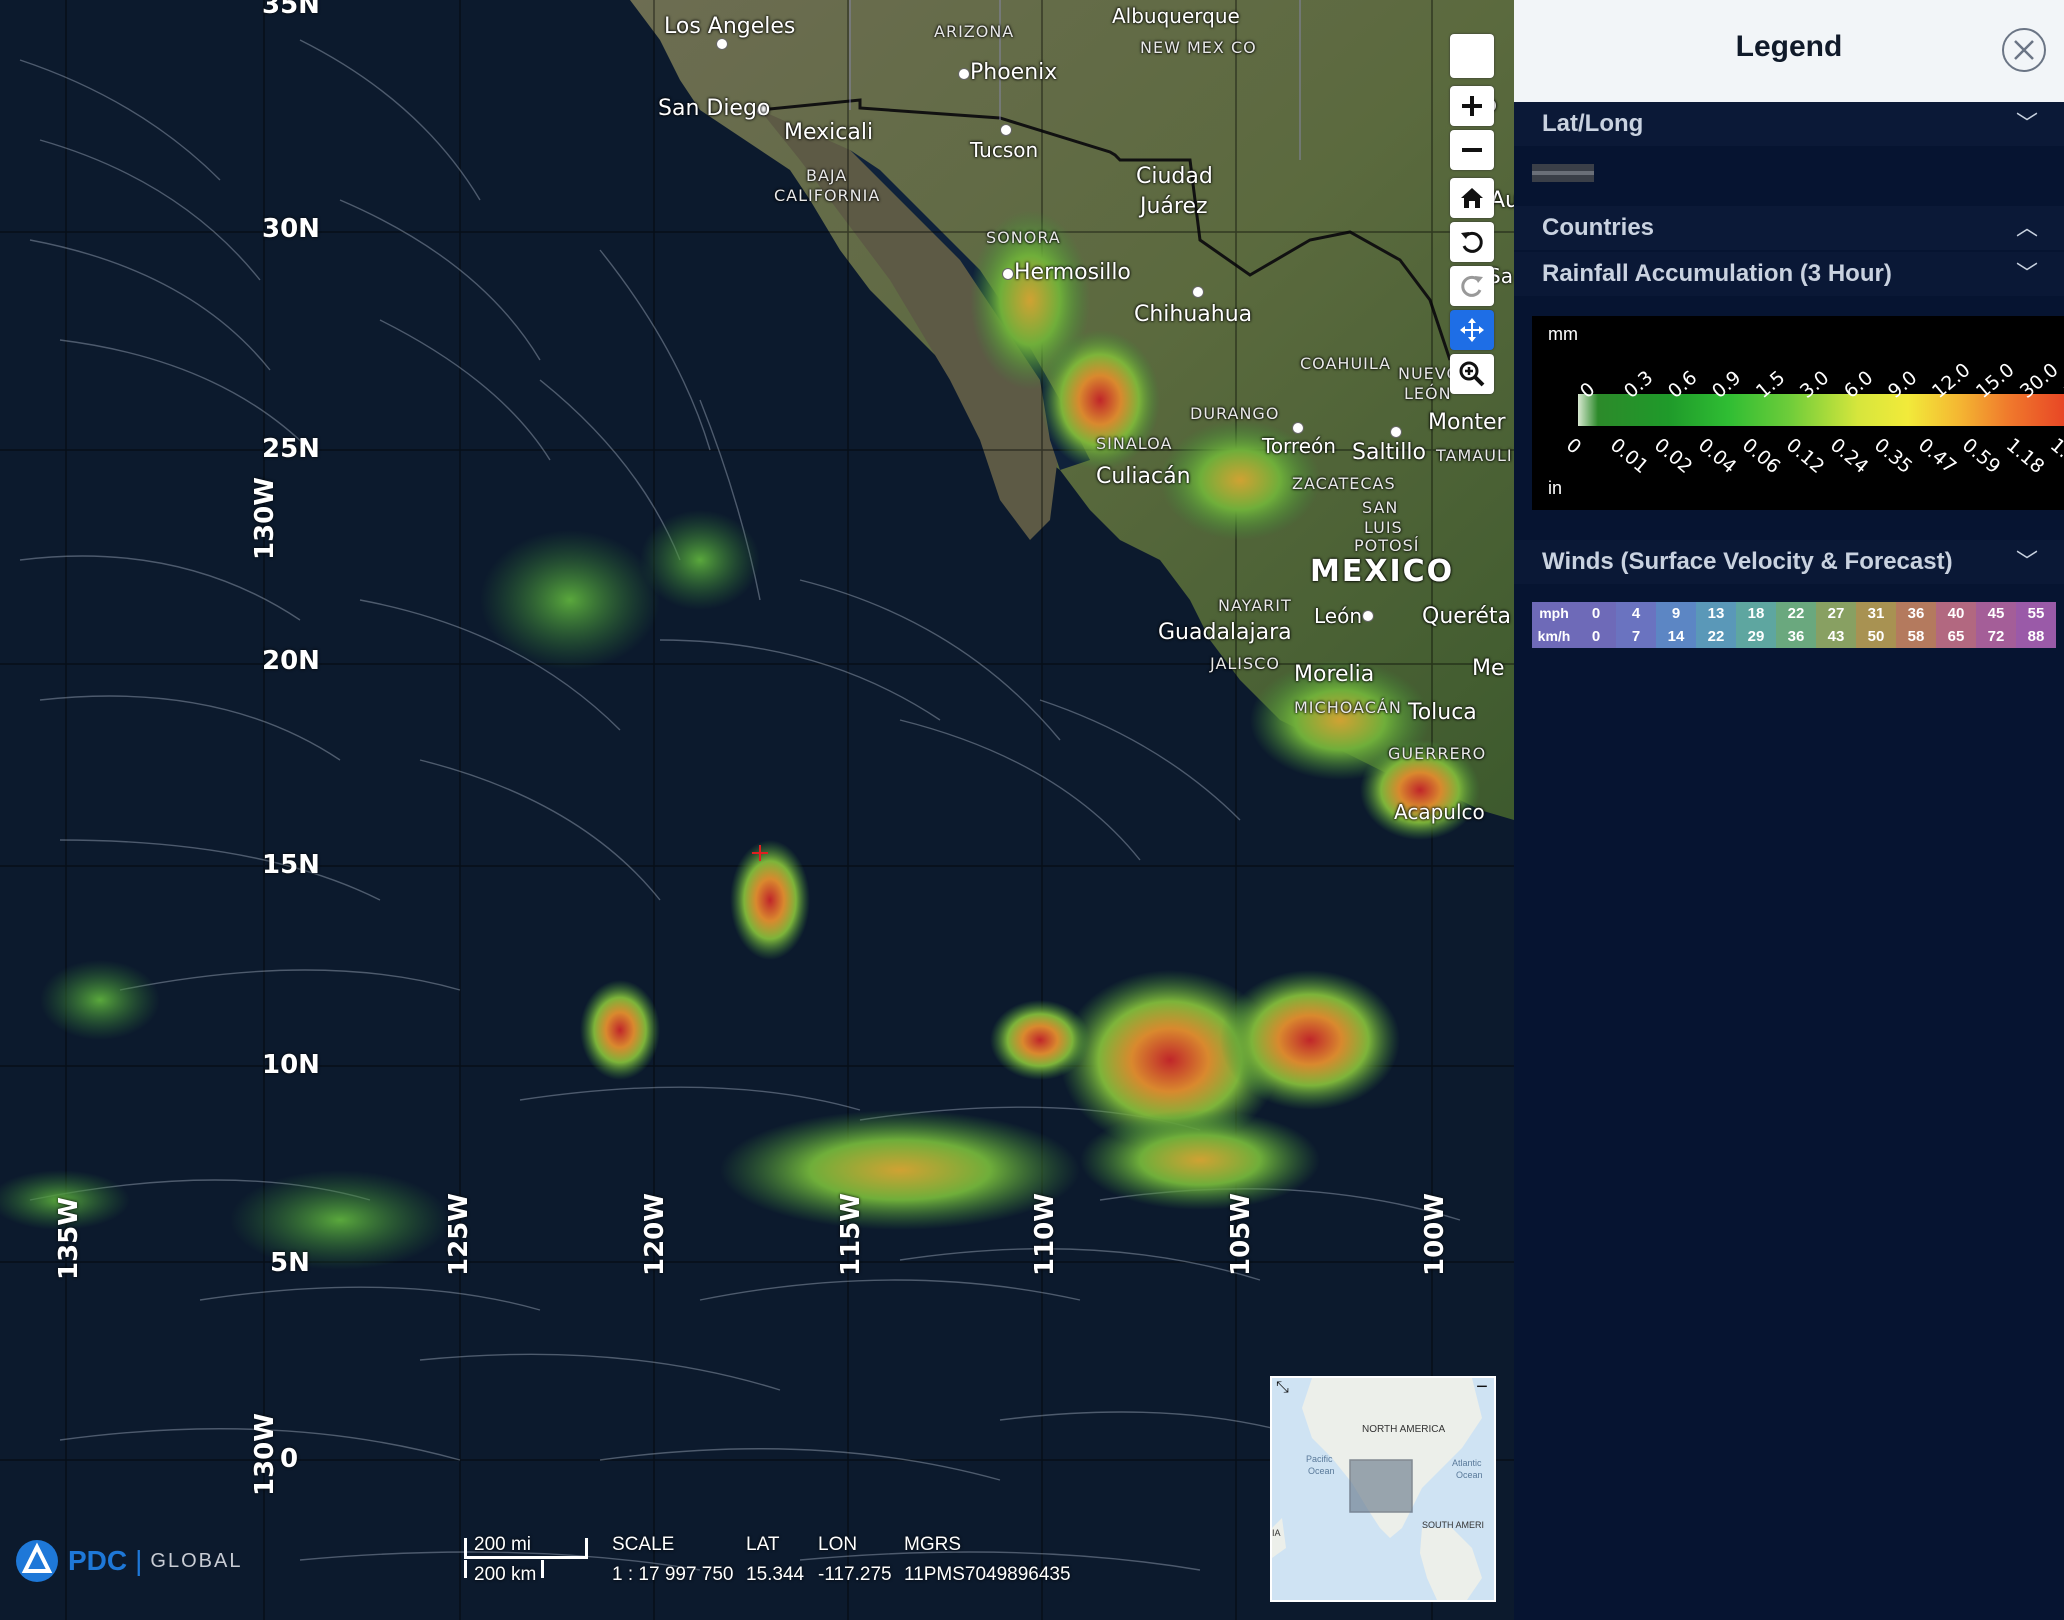 The image size is (2064, 1620). What do you see at coordinates (1916, 613) in the screenshot?
I see `wind-mph-value: 36` at bounding box center [1916, 613].